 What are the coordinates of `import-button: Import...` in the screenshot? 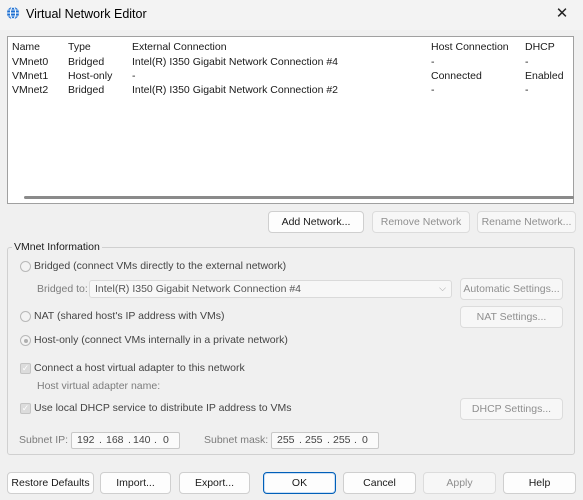 It's located at (135, 483).